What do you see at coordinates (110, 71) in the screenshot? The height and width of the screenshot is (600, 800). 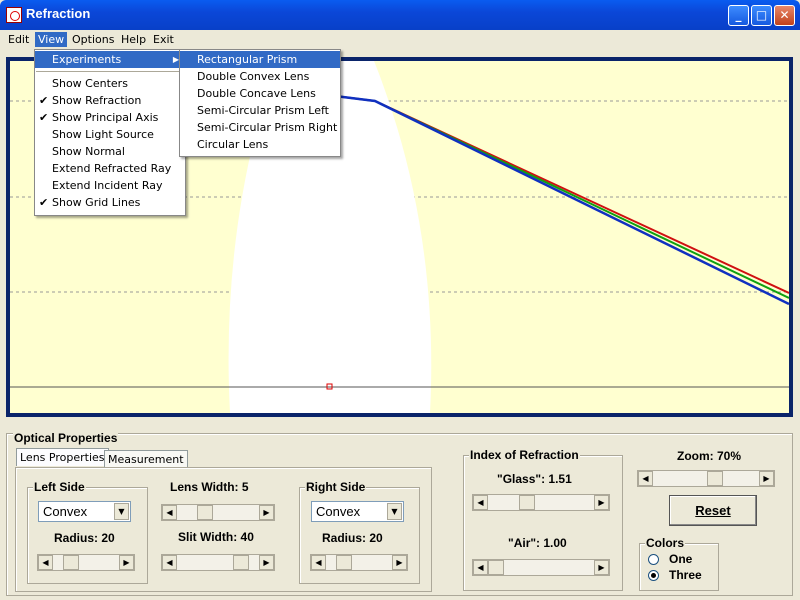 I see `menu-separator` at bounding box center [110, 71].